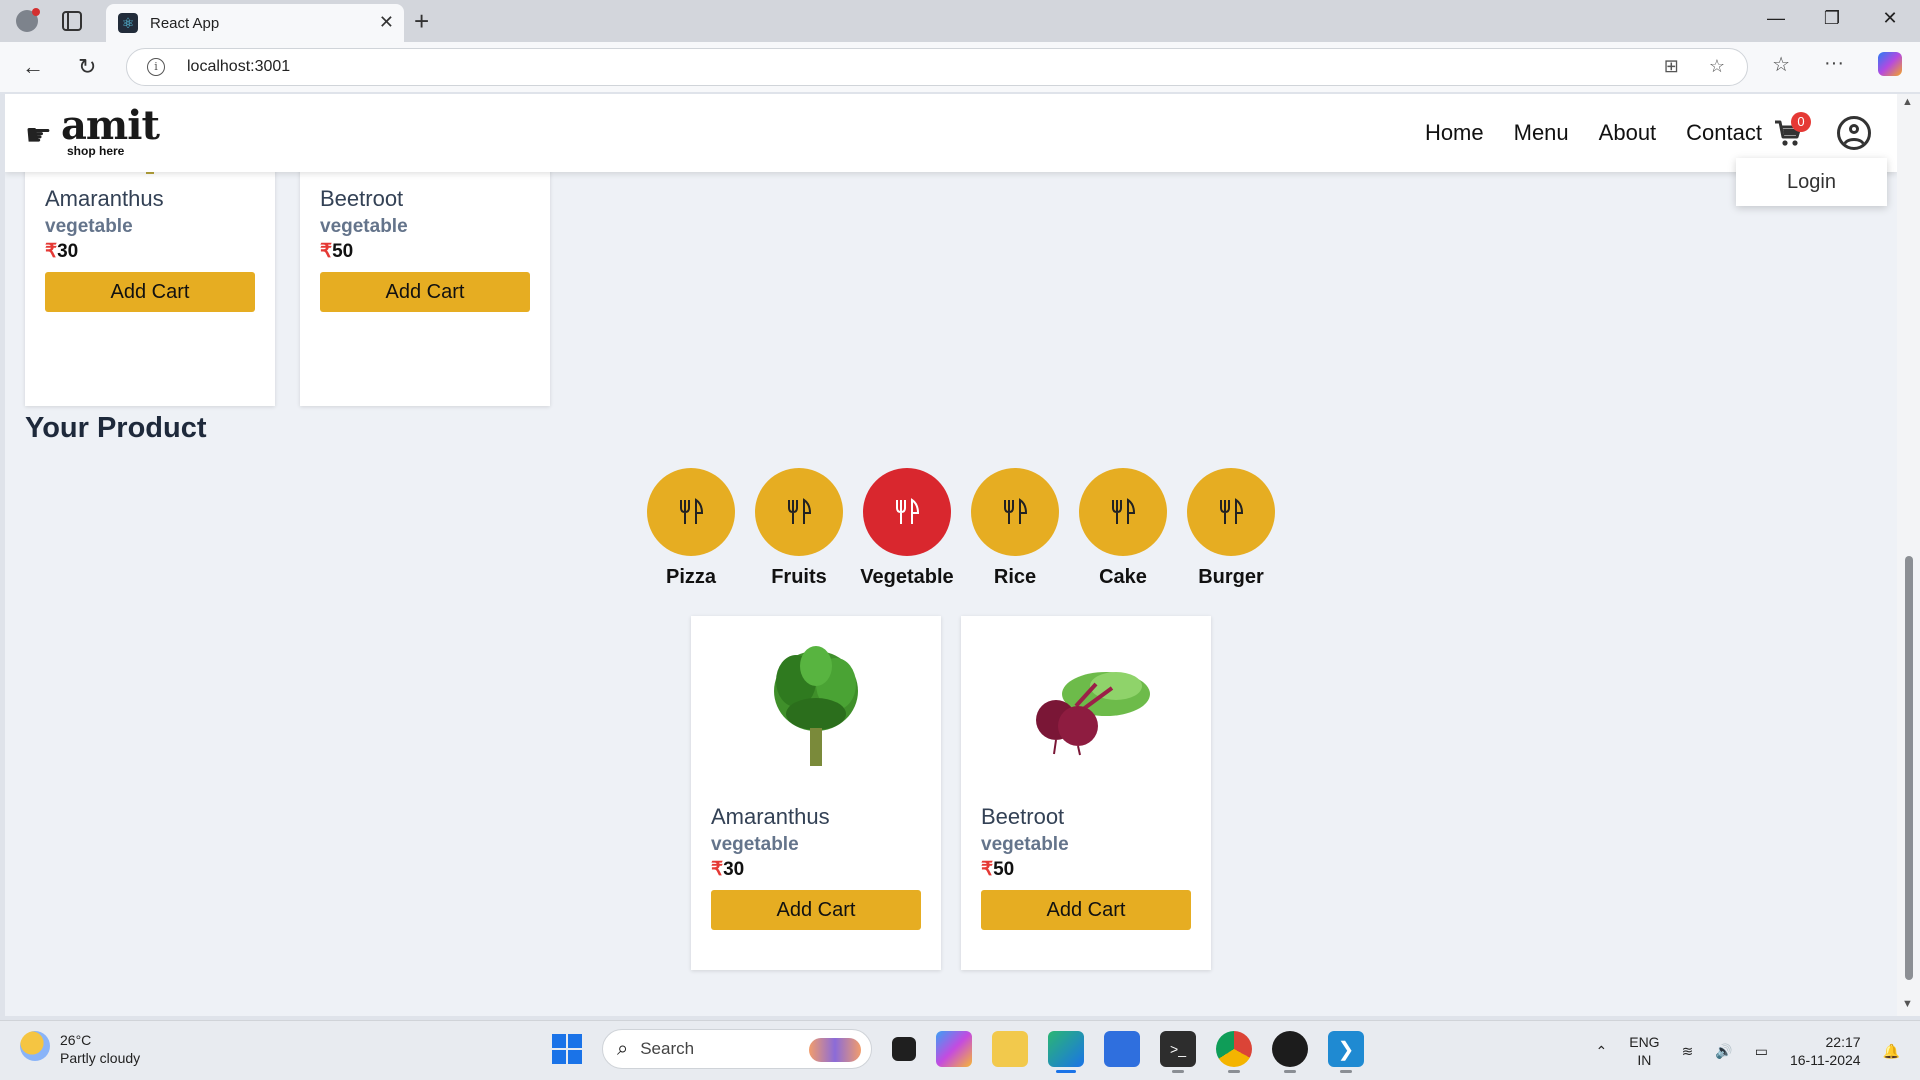  What do you see at coordinates (567, 1049) in the screenshot?
I see `windows-start-icon` at bounding box center [567, 1049].